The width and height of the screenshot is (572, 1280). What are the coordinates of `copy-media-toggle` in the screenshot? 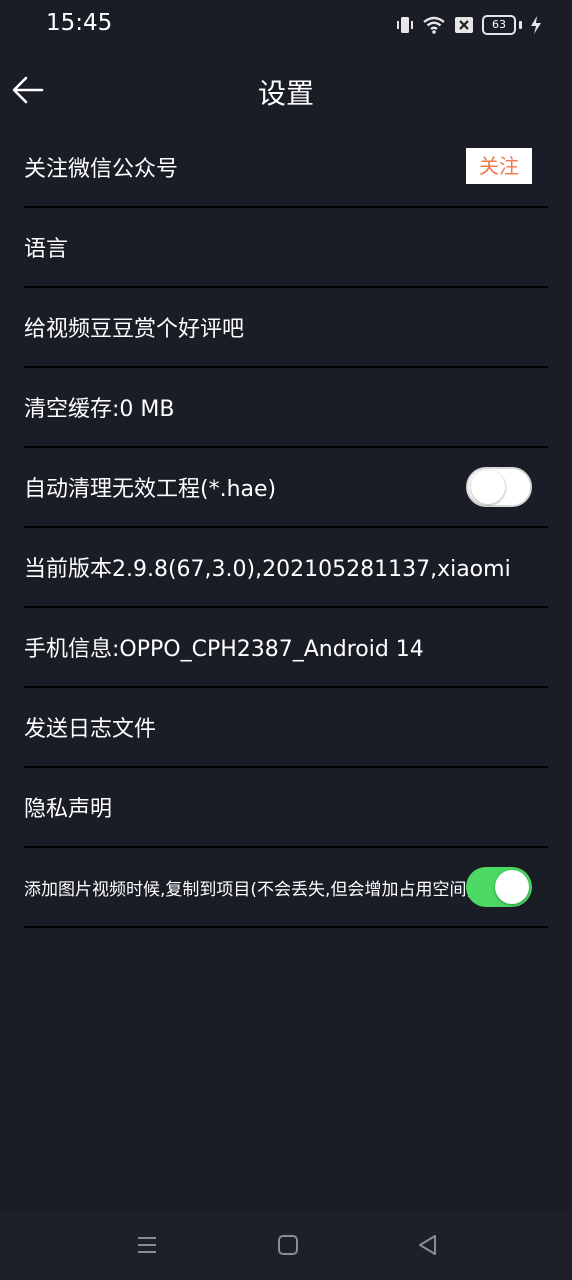 It's located at (499, 887).